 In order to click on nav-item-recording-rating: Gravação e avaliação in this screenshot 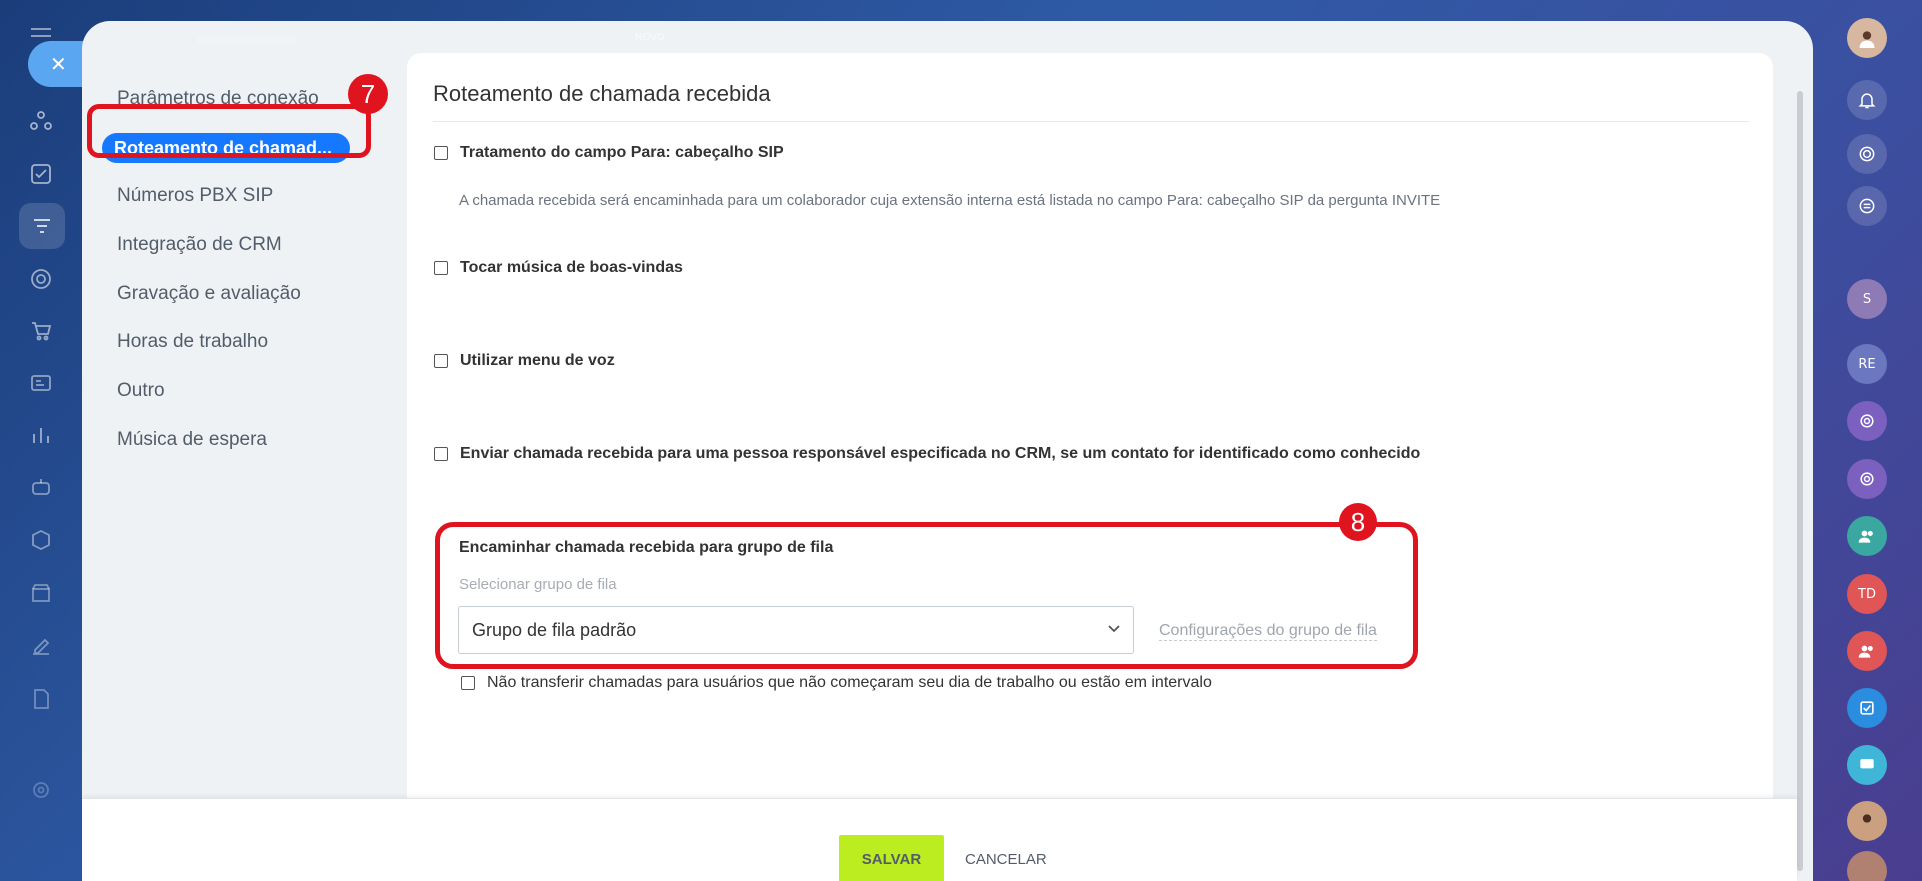, I will do `click(209, 294)`.